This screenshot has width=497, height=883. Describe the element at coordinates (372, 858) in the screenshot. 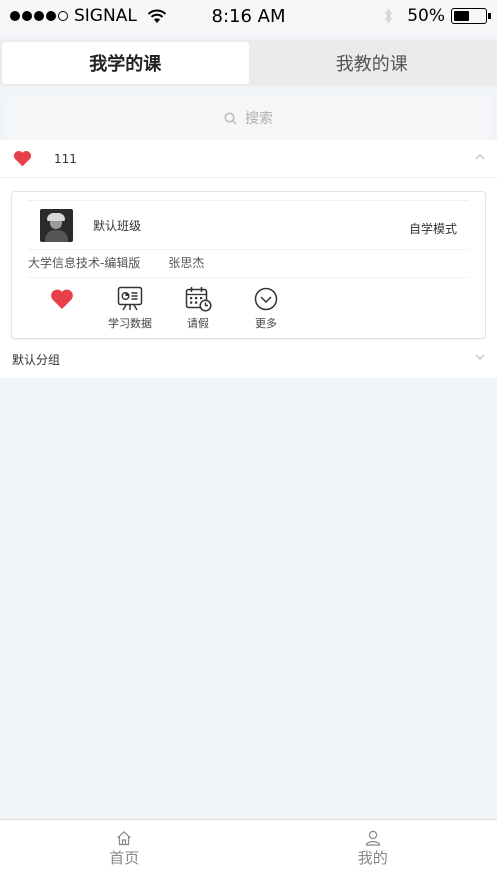

I see `tab-mine-label: 我的` at that location.